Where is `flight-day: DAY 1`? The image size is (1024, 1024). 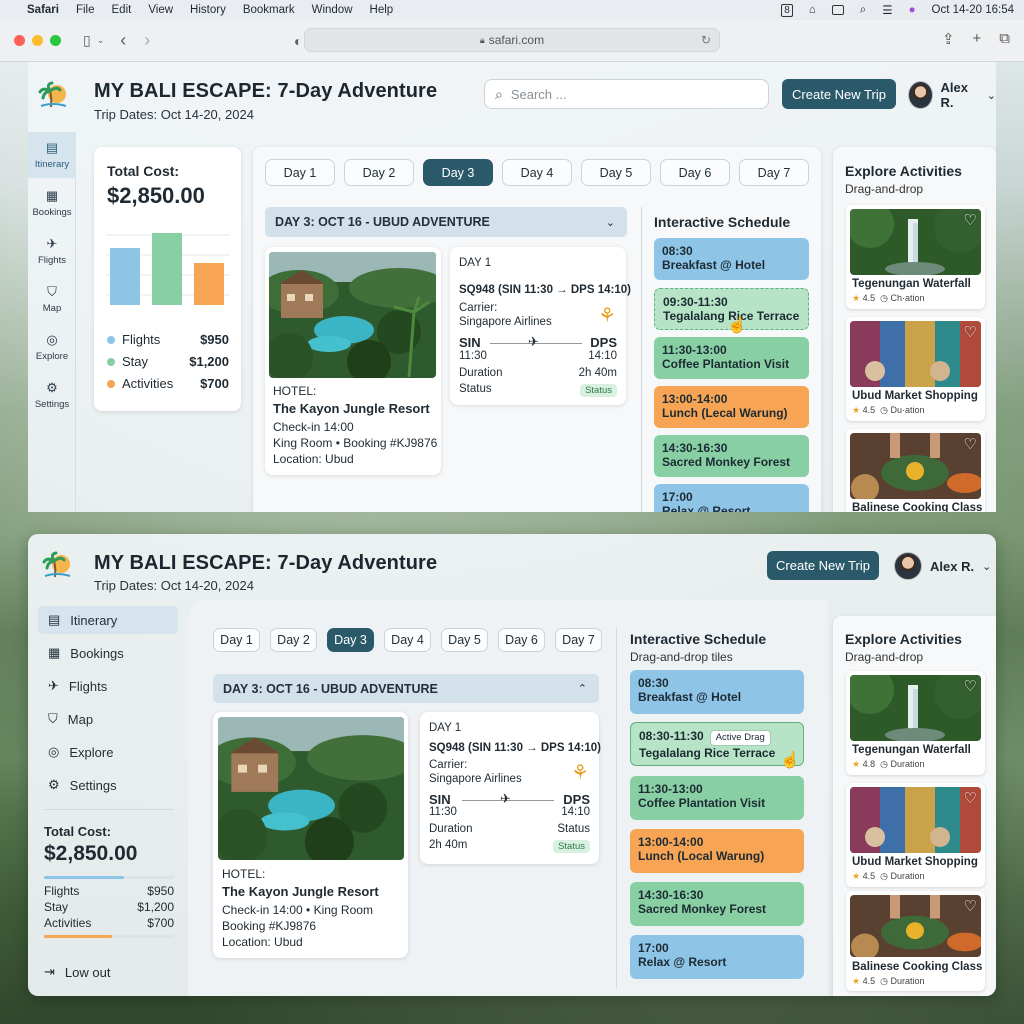 flight-day: DAY 1 is located at coordinates (445, 728).